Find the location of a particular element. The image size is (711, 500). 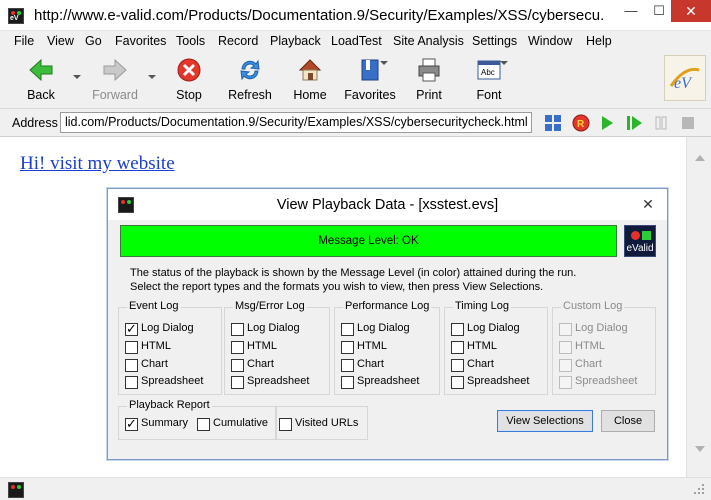

dialog-title: View Playback Data - [xsstest.evs] is located at coordinates (387, 205).